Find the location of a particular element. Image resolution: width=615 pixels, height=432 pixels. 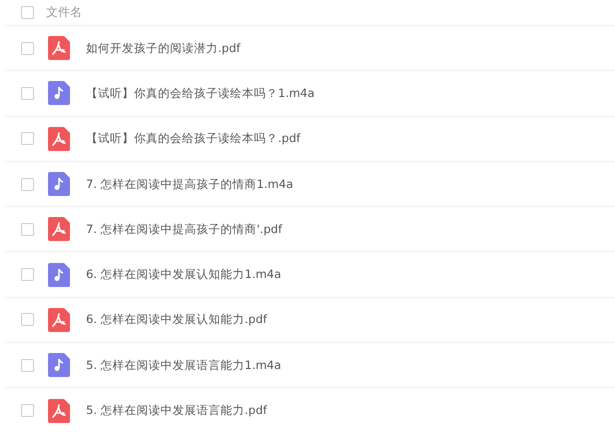

file-name: 如何开发孩子的阅读潜力.pdf is located at coordinates (163, 48).